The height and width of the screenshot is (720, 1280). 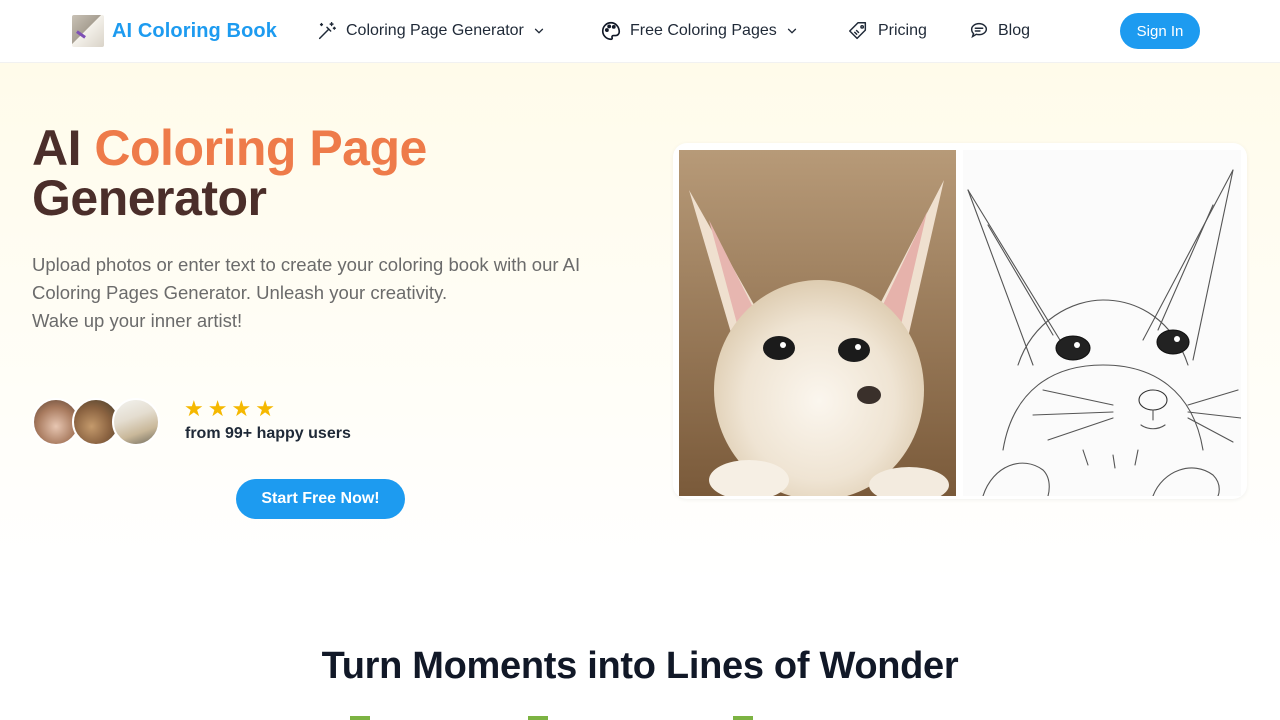 I want to click on nav-label: Pricing, so click(x=902, y=30).